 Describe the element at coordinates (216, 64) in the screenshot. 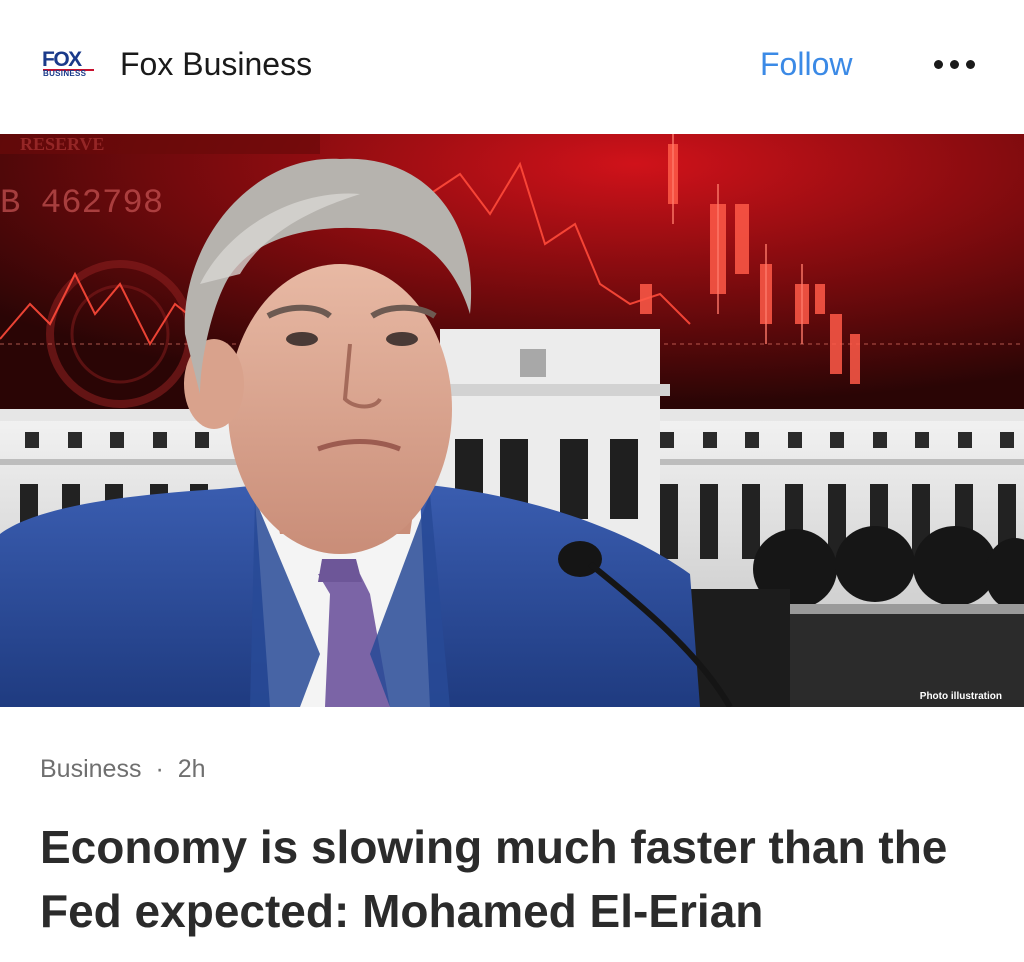

I see `publisher-name: Fox Business` at that location.